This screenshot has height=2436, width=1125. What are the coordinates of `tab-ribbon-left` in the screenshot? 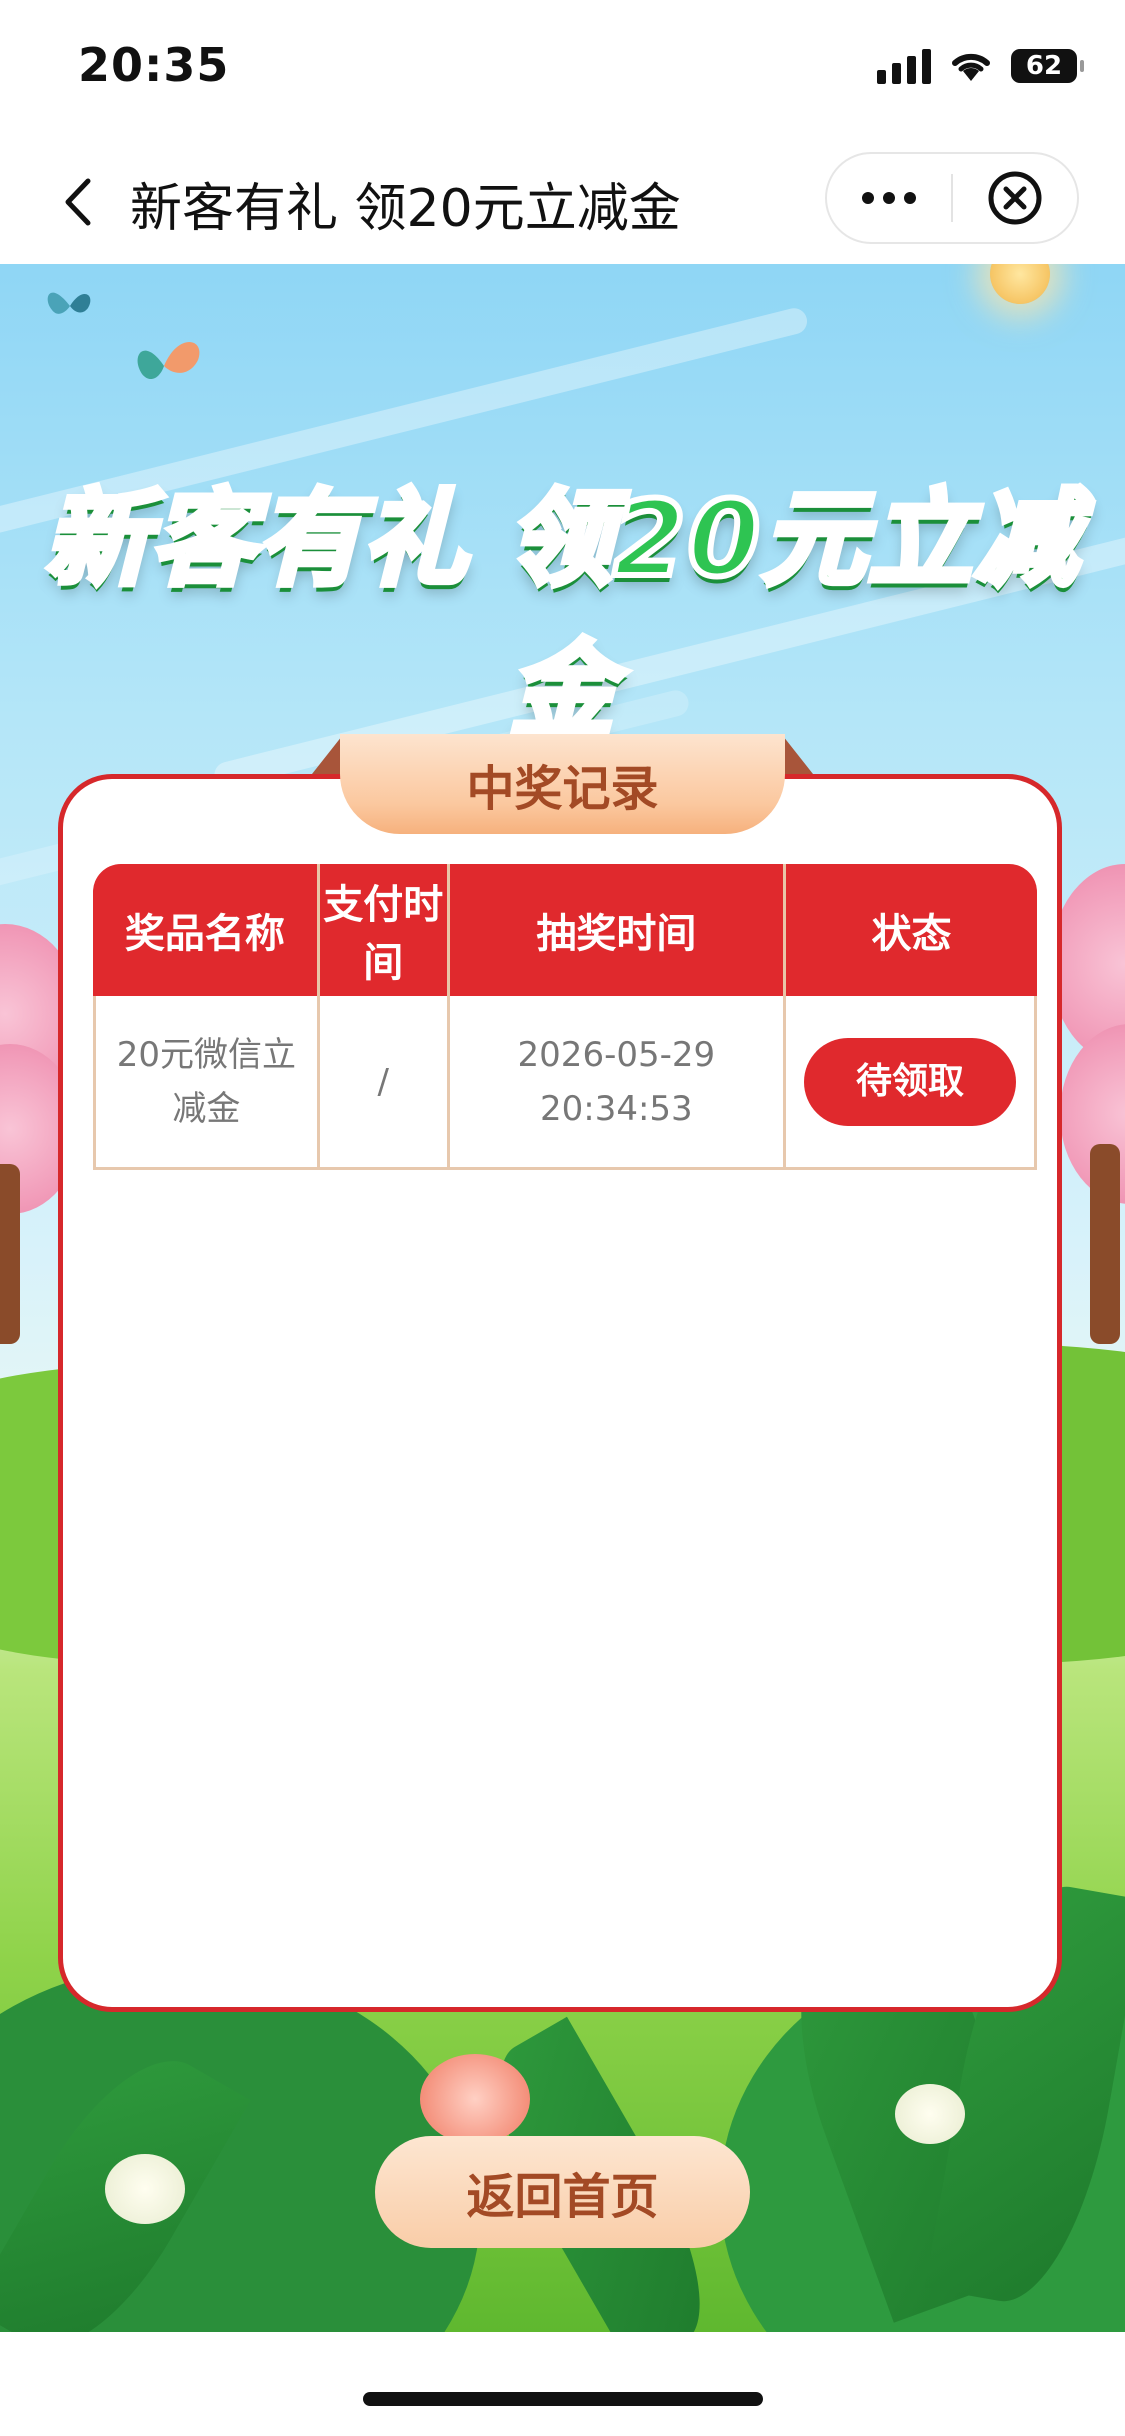 It's located at (327, 755).